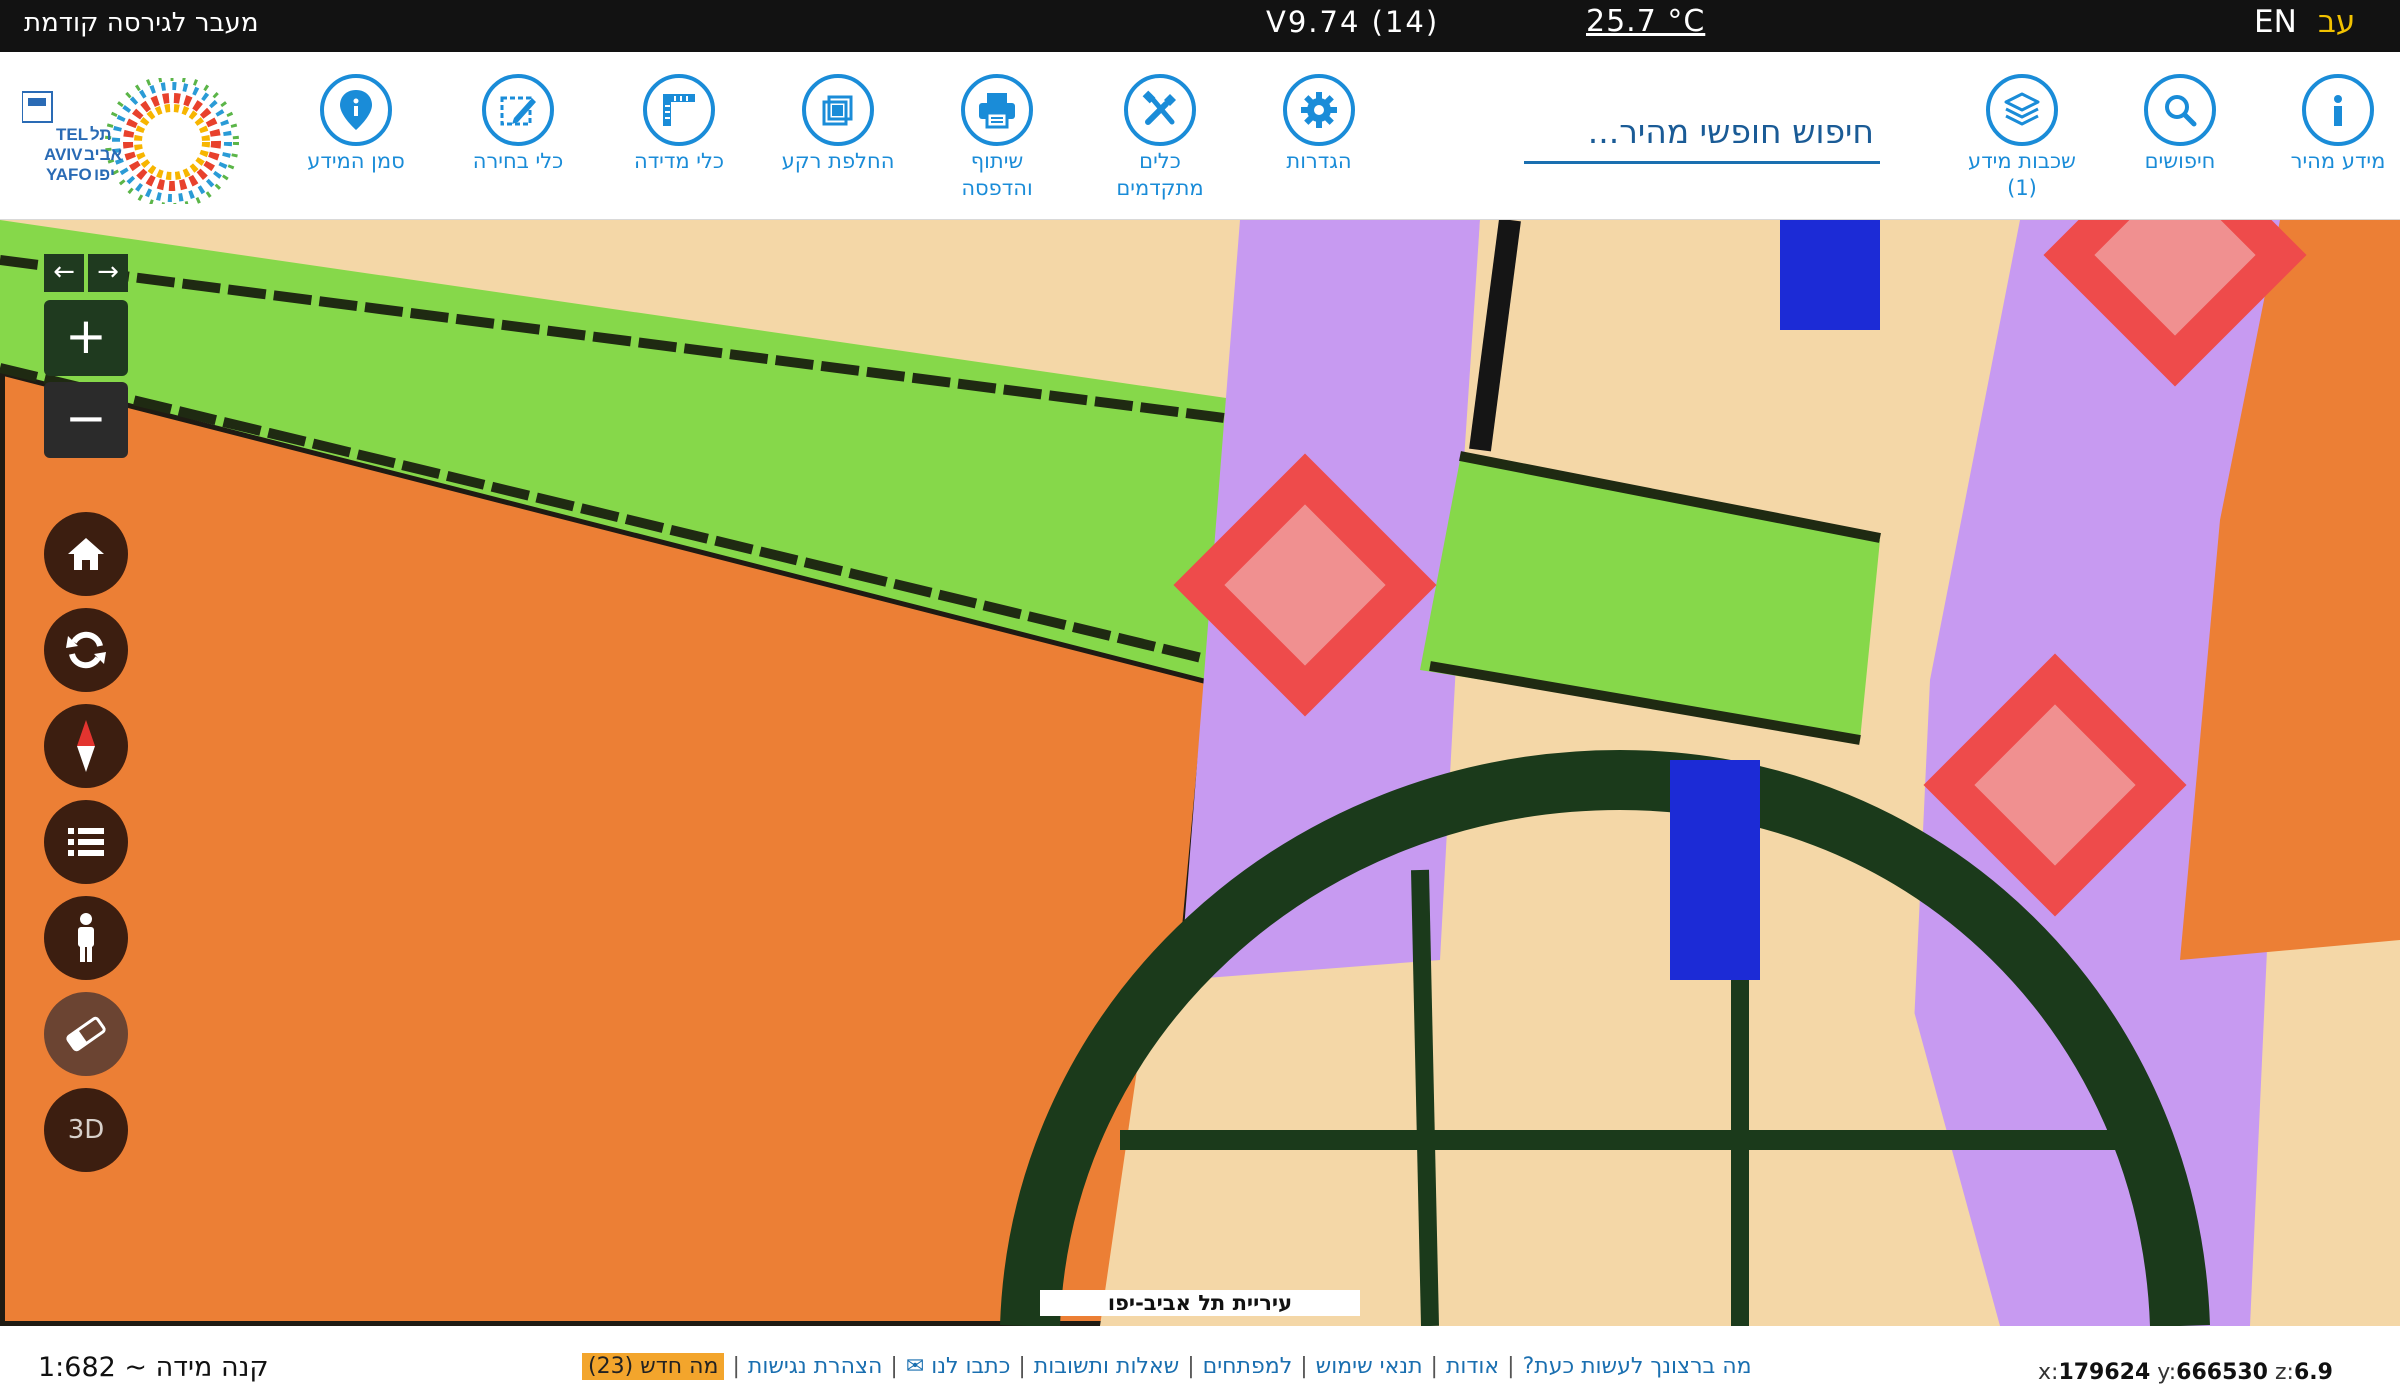  Describe the element at coordinates (141, 23) in the screenshot. I see `previous-version-link: מעבר לגירסה קודמת` at that location.